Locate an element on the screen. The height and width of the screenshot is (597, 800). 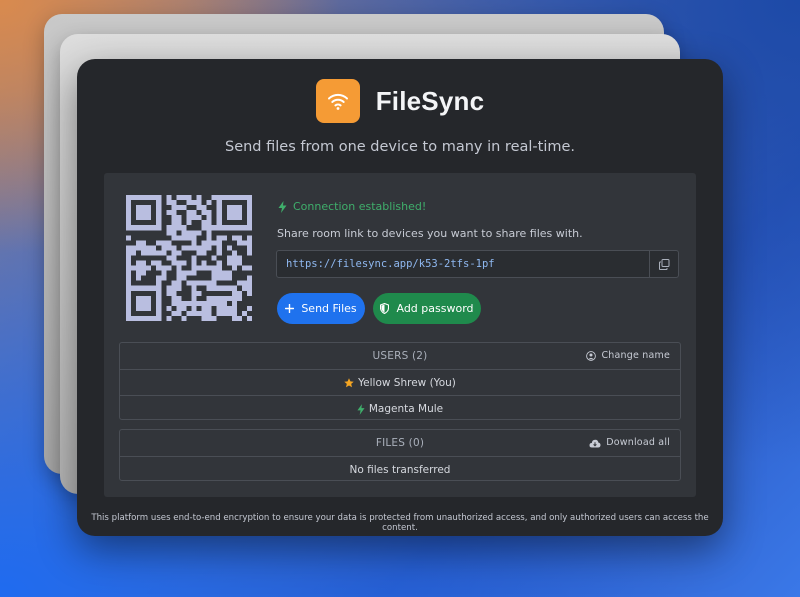
connection-status-text: Connection established! is located at coordinates (360, 206).